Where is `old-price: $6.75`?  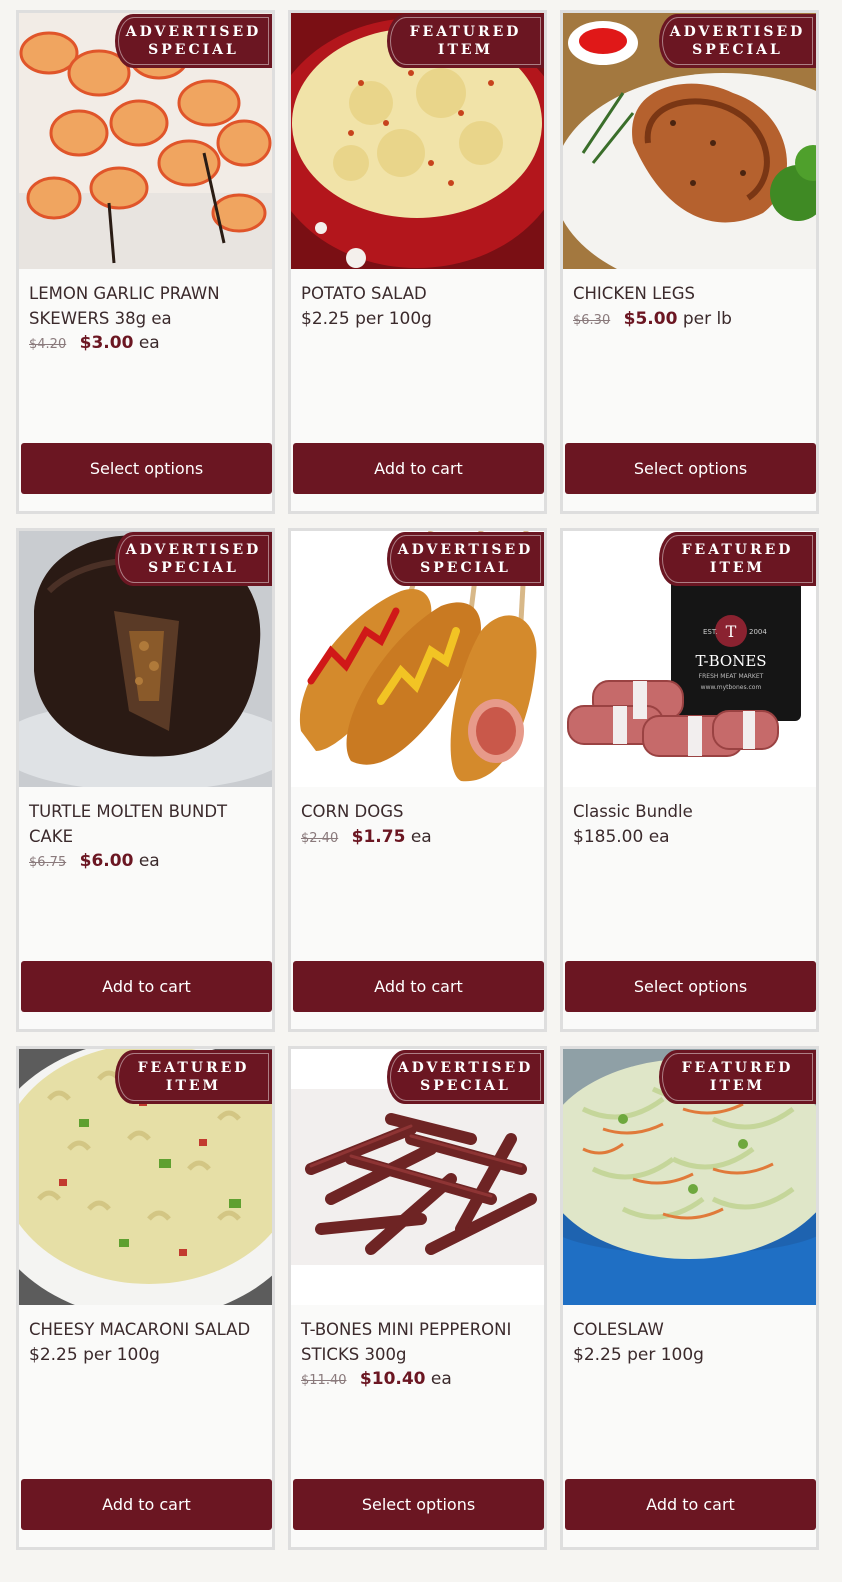
old-price: $6.75 is located at coordinates (48, 862).